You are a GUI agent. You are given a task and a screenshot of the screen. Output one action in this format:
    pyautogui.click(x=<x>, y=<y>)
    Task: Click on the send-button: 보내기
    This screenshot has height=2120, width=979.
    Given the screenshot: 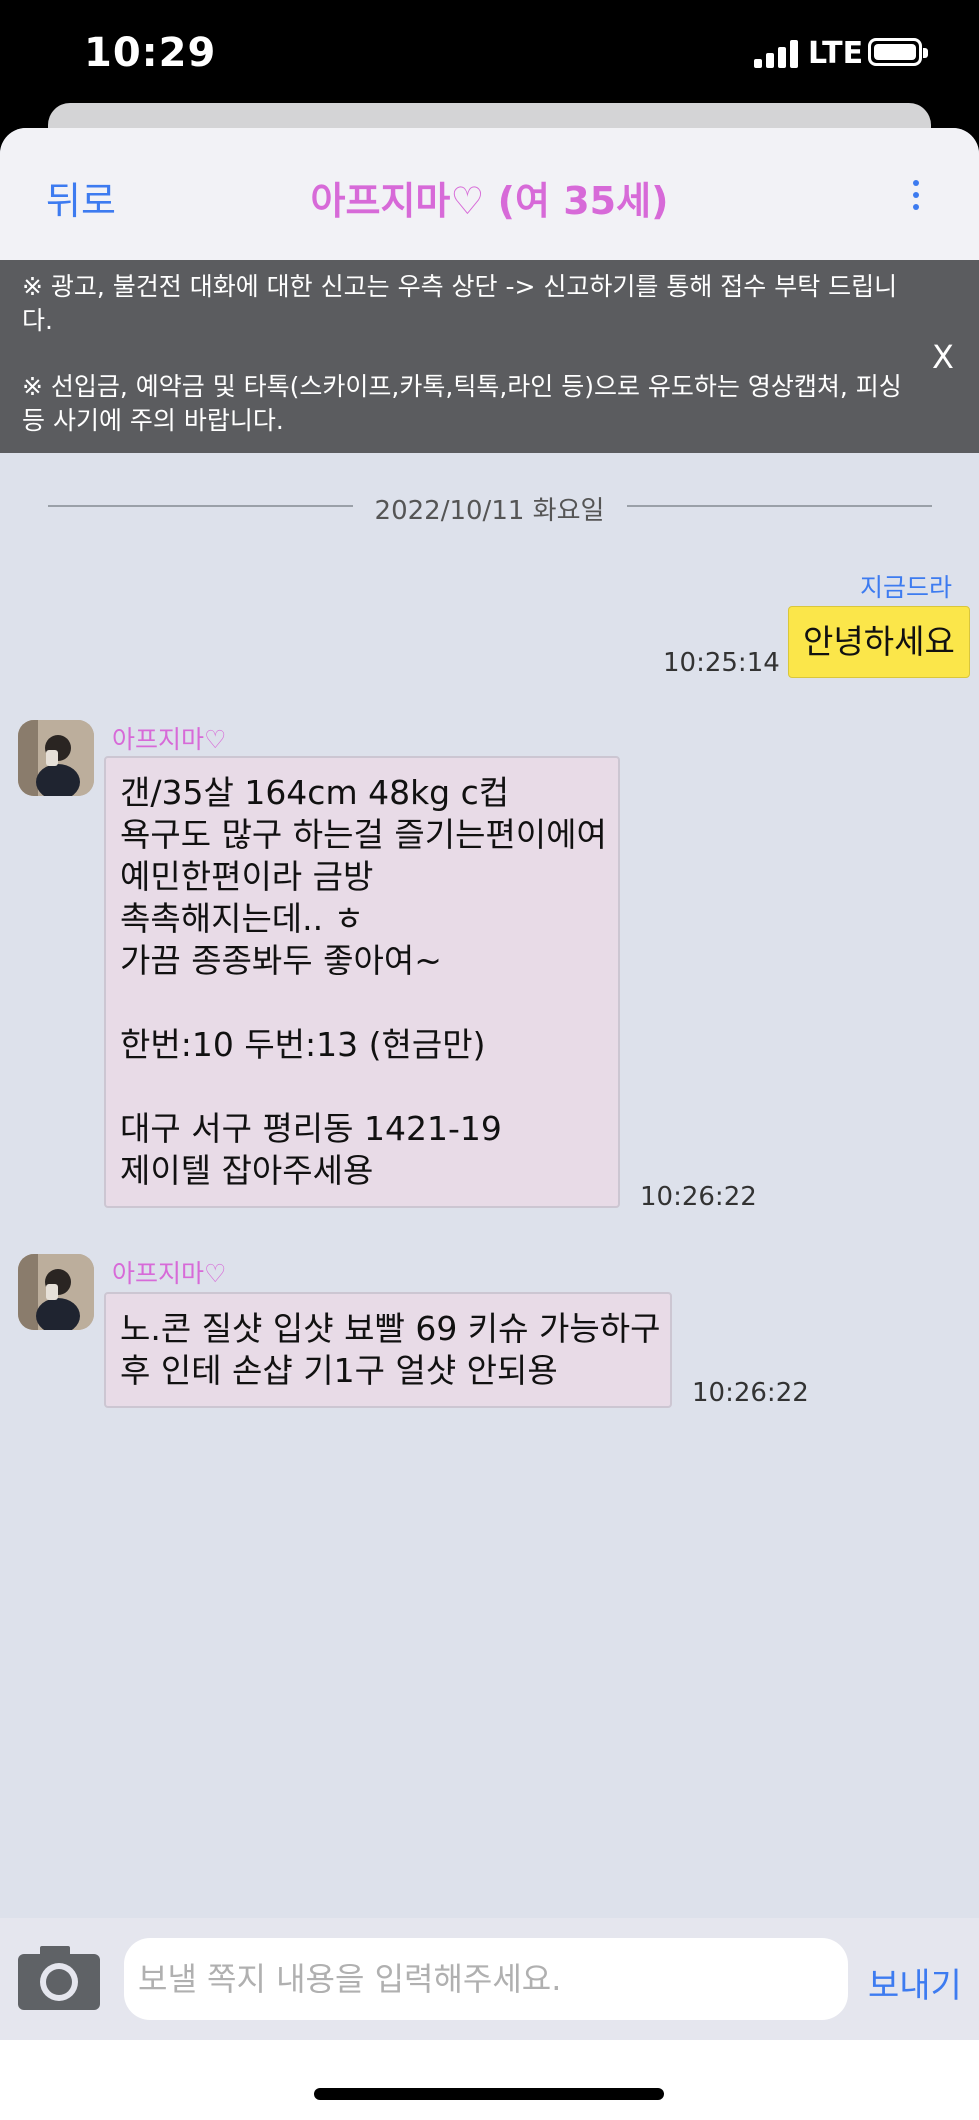 What is the action you would take?
    pyautogui.click(x=915, y=1982)
    